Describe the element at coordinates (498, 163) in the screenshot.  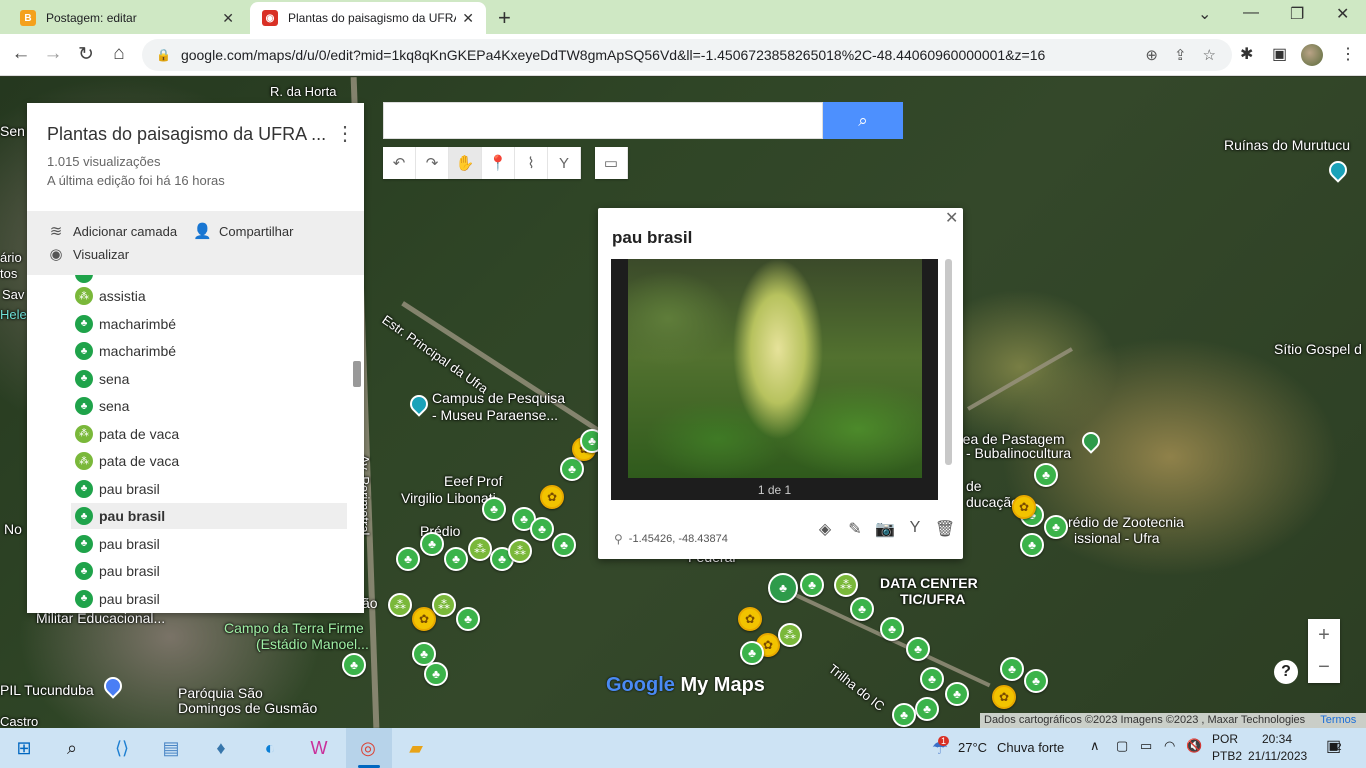
I see `add-marker-icon: 📍` at that location.